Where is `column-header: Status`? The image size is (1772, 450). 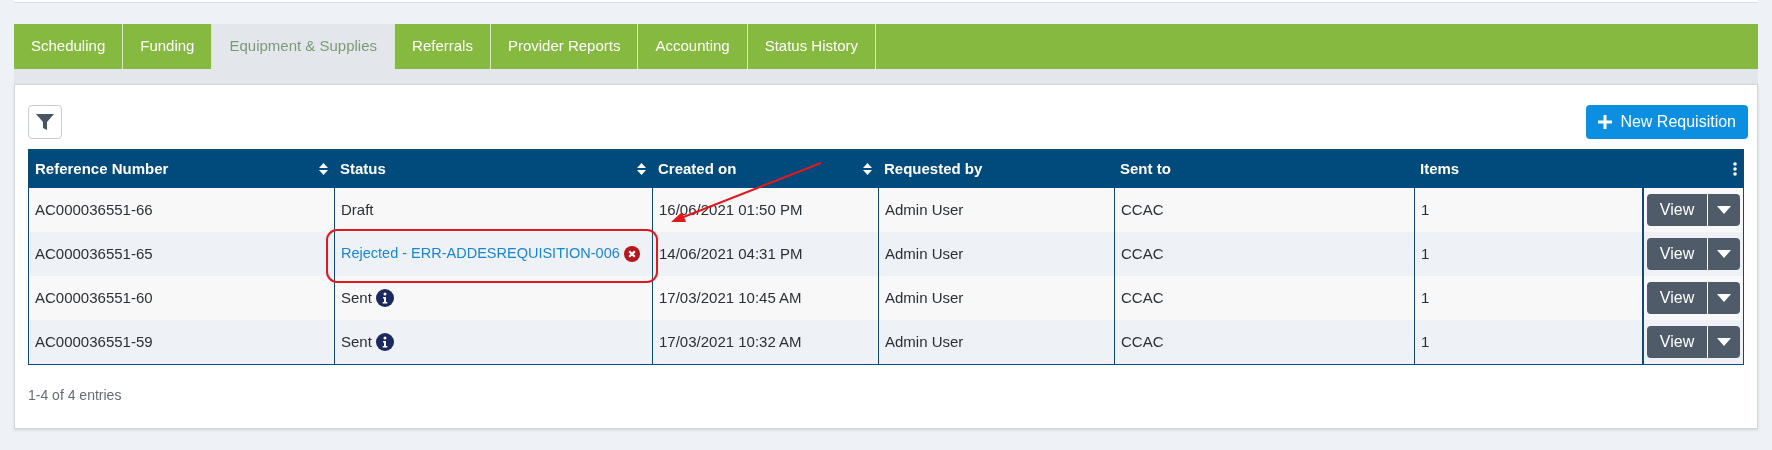 column-header: Status is located at coordinates (493, 169).